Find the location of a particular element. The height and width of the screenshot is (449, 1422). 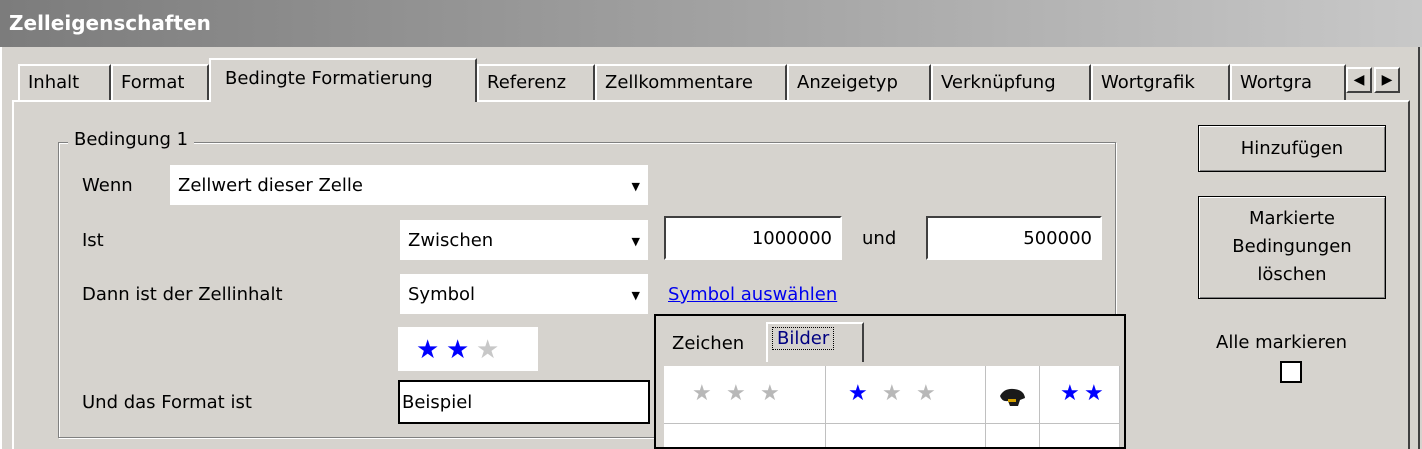

dann-value: Symbol is located at coordinates (442, 294).